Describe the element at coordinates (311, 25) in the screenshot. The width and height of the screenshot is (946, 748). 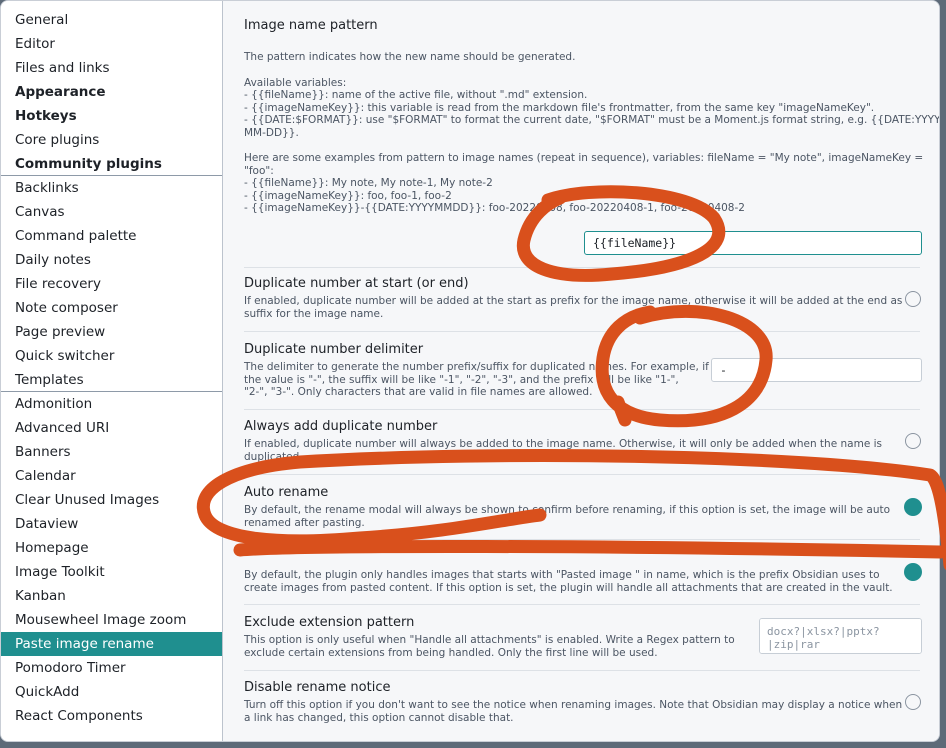
I see `setting-title-image-name-pattern: Image name pattern` at that location.